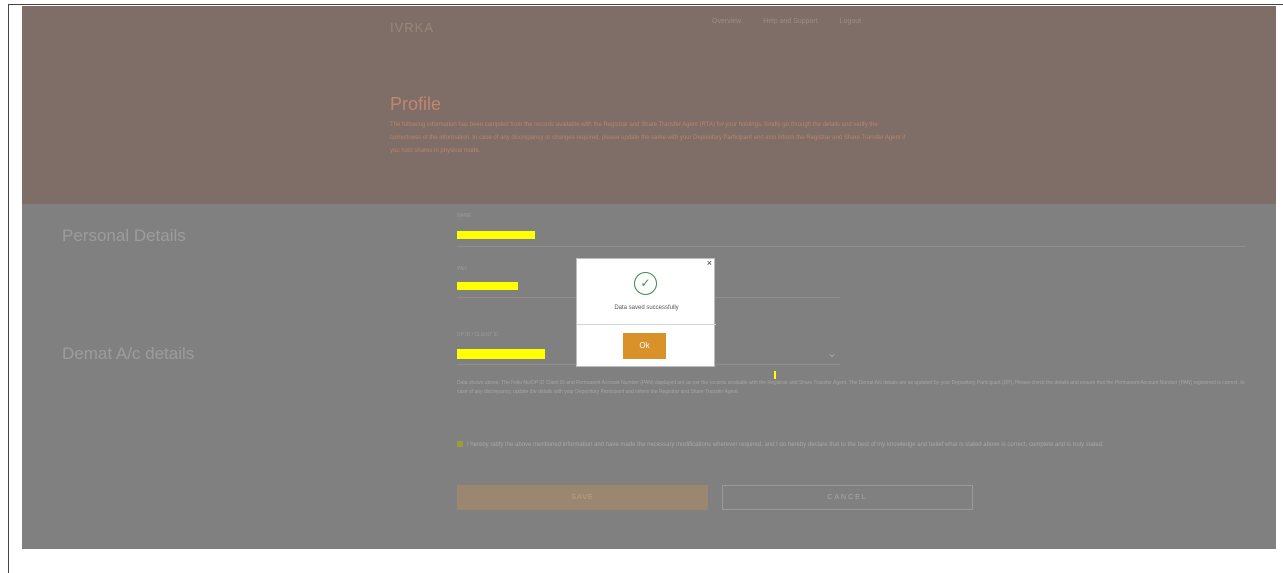 This screenshot has width=1283, height=573. I want to click on dp-id-label: DP ID / CLIENT ID, so click(478, 335).